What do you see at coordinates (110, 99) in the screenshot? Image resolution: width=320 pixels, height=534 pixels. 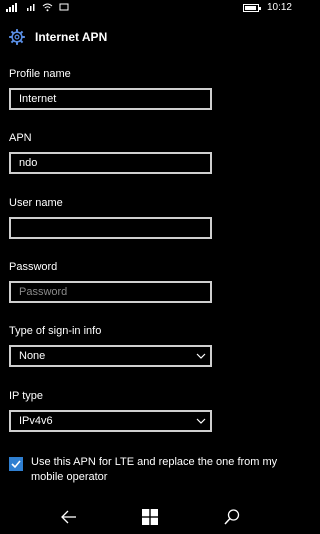 I see `profile-name-field: Internet` at bounding box center [110, 99].